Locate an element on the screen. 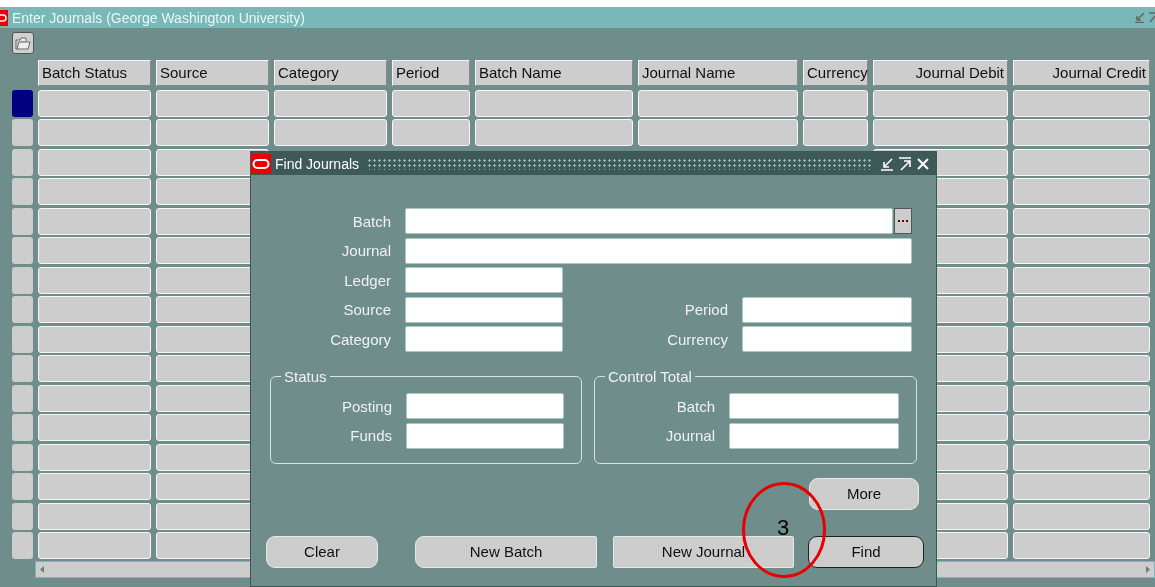 The width and height of the screenshot is (1155, 587). group-title: Status is located at coordinates (305, 376).